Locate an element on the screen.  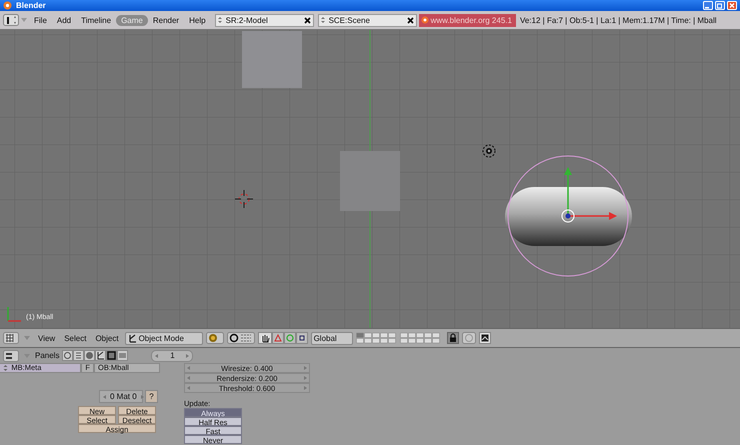
scale-square-icon is located at coordinates (302, 338).